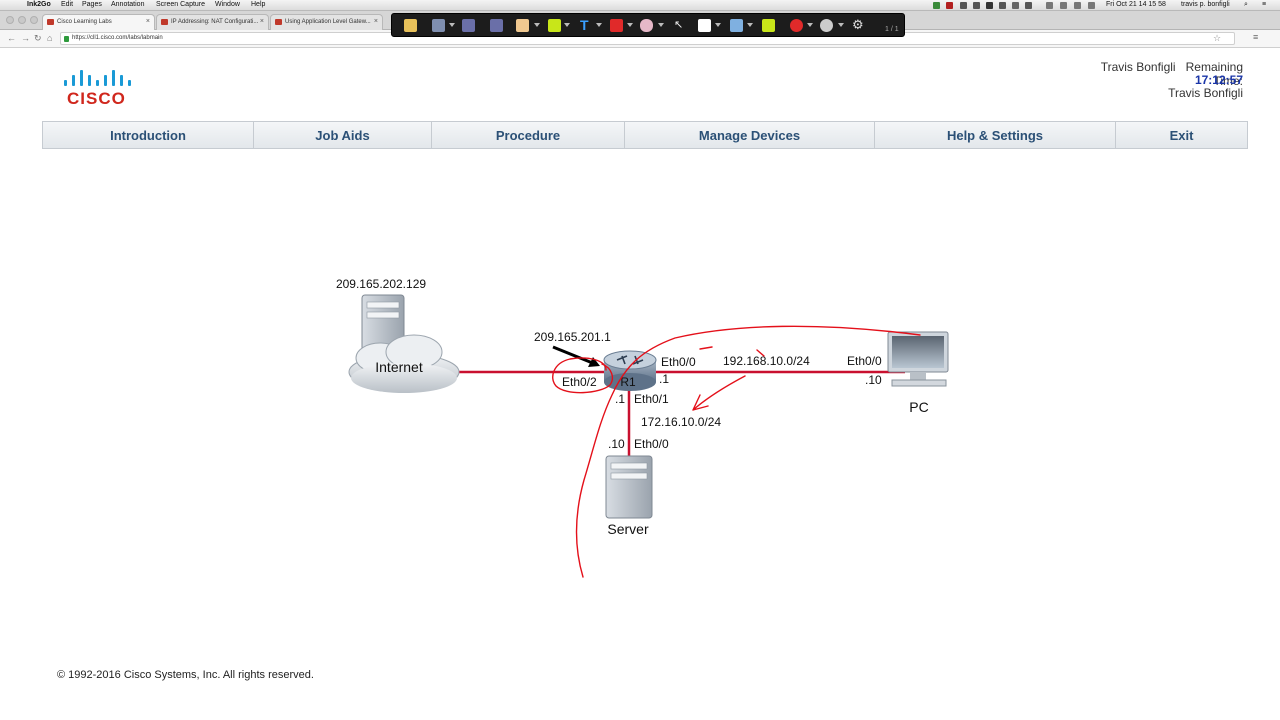  What do you see at coordinates (664, 379) in the screenshot?
I see `r1-eth0-0-host: .1` at bounding box center [664, 379].